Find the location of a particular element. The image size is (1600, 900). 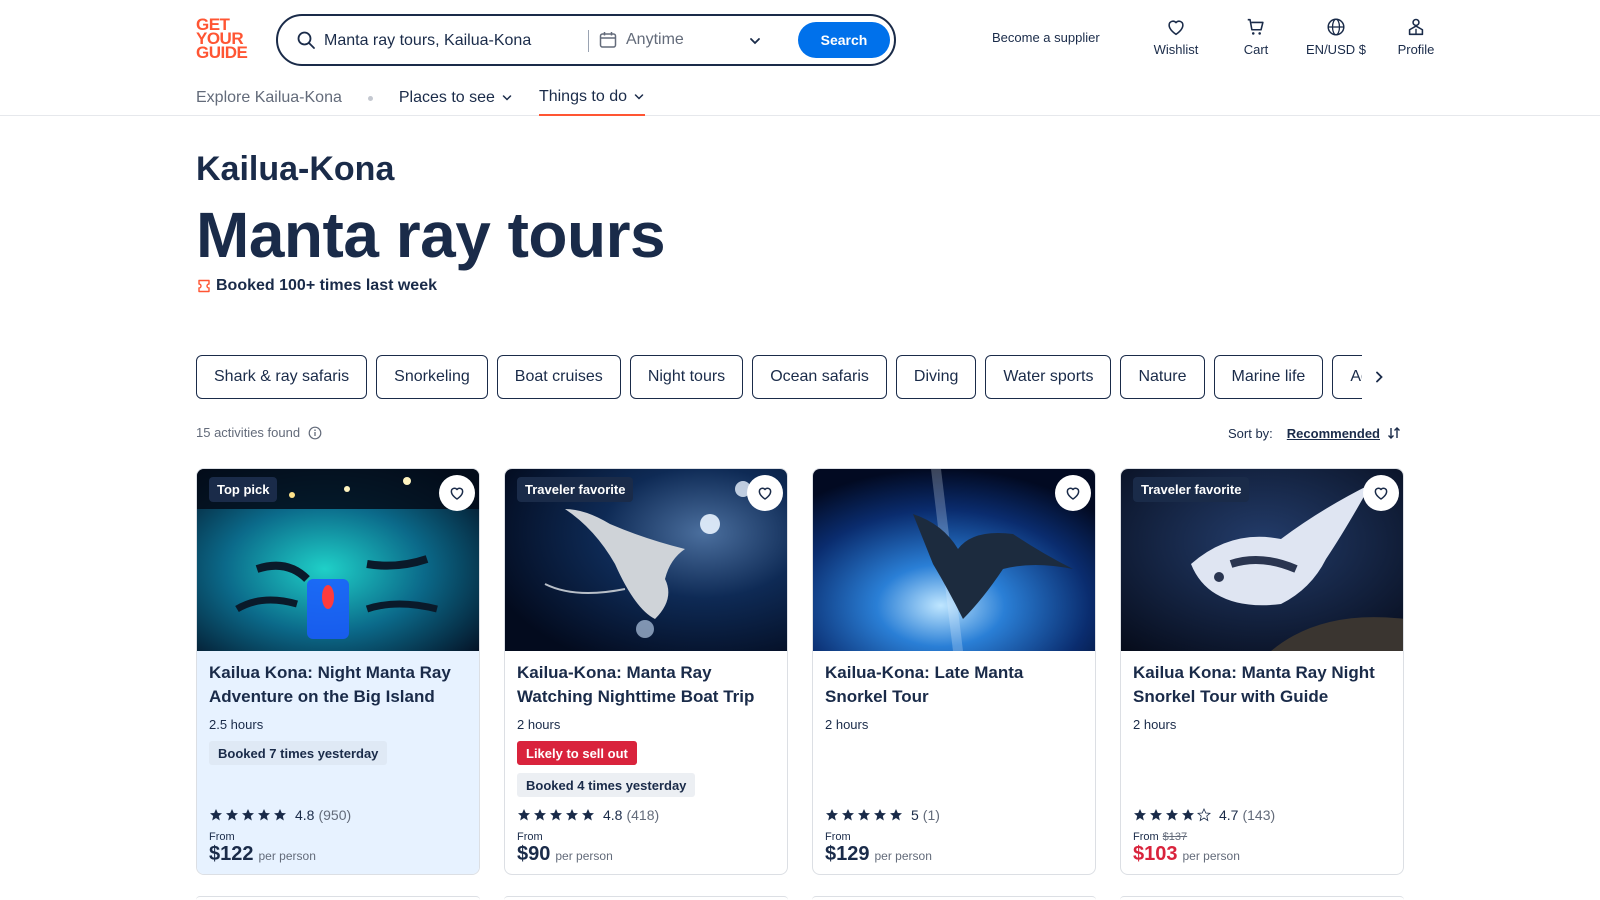

original-price: $137 is located at coordinates (1175, 837).